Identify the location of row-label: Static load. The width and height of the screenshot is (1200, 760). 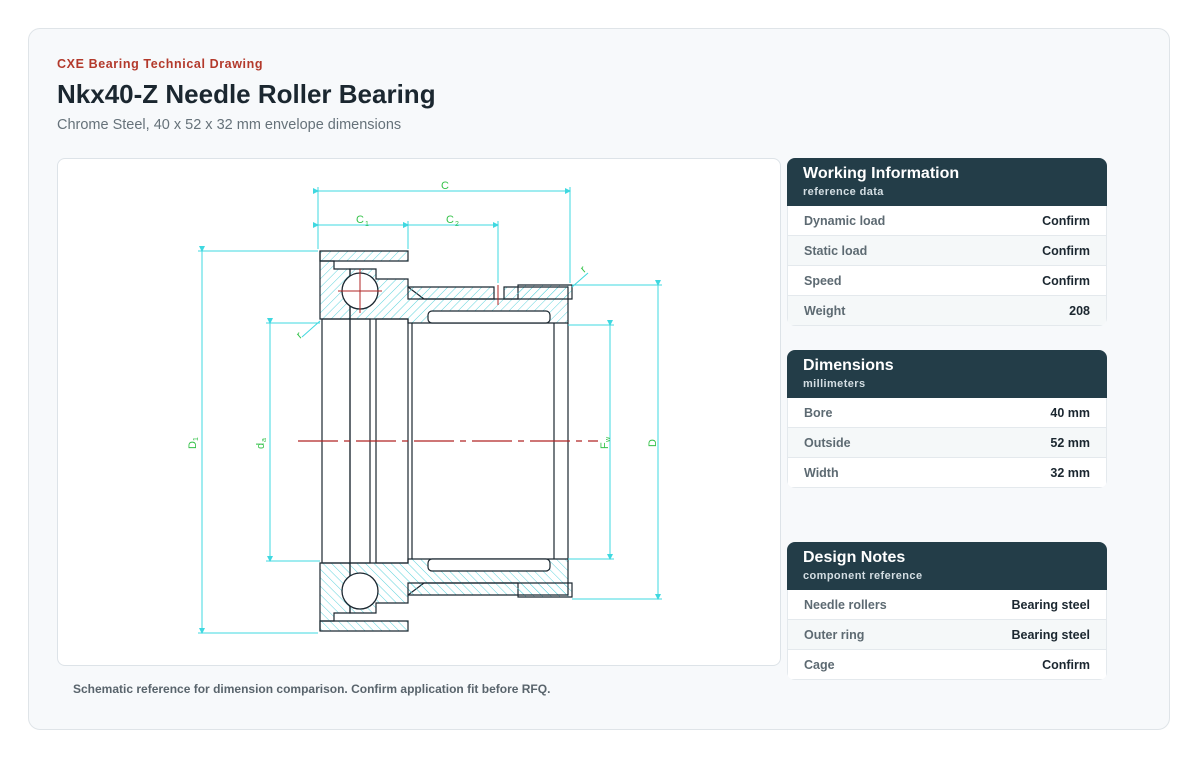
(836, 250).